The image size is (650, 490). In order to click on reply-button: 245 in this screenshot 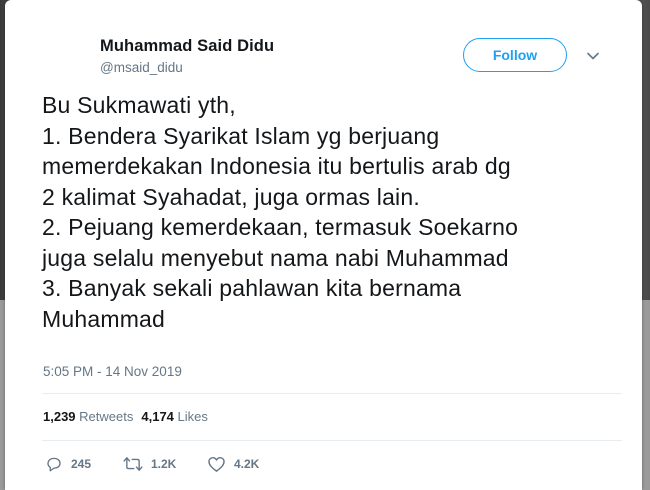, I will do `click(84, 464)`.